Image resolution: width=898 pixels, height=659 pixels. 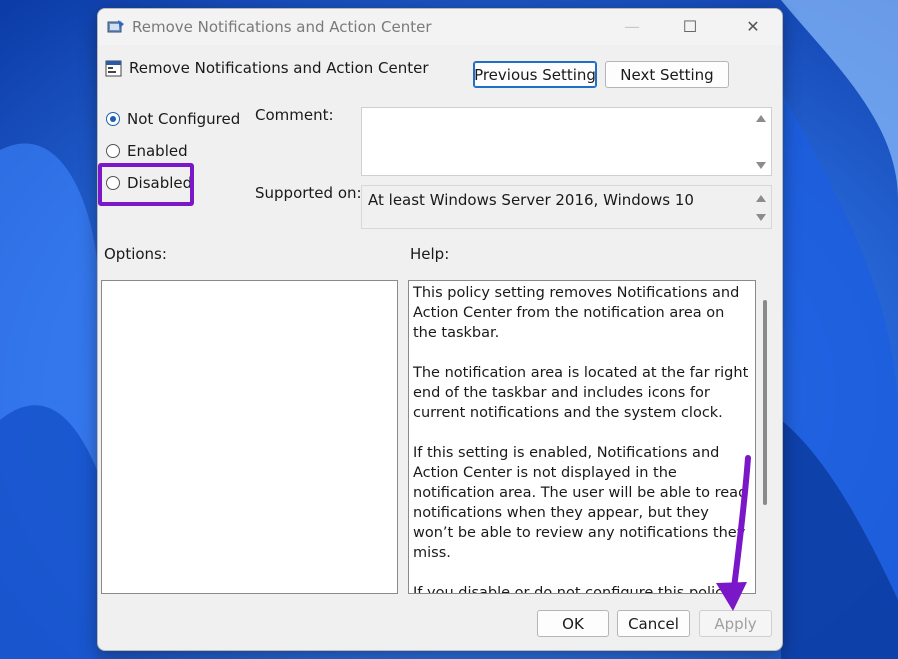 What do you see at coordinates (282, 27) in the screenshot?
I see `window-title: Remove Notifications and Action Center` at bounding box center [282, 27].